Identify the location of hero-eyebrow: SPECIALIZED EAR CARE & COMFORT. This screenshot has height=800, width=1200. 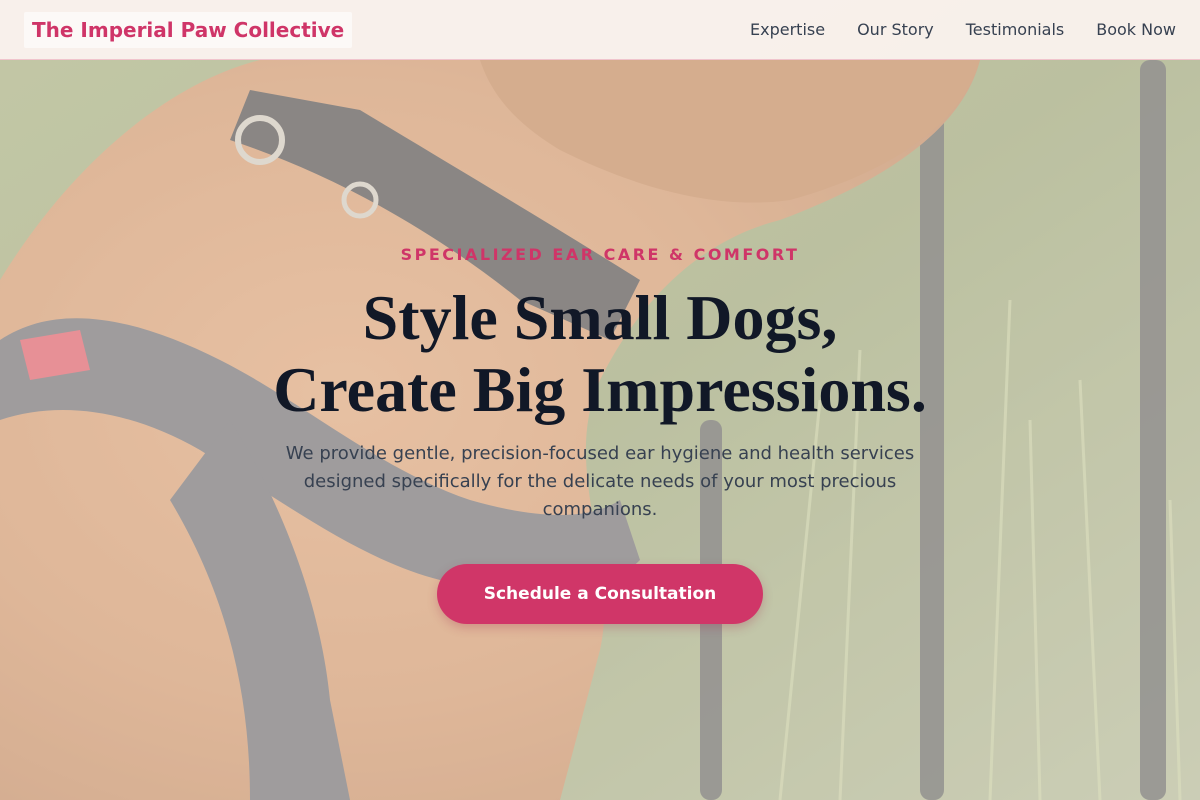
(600, 254).